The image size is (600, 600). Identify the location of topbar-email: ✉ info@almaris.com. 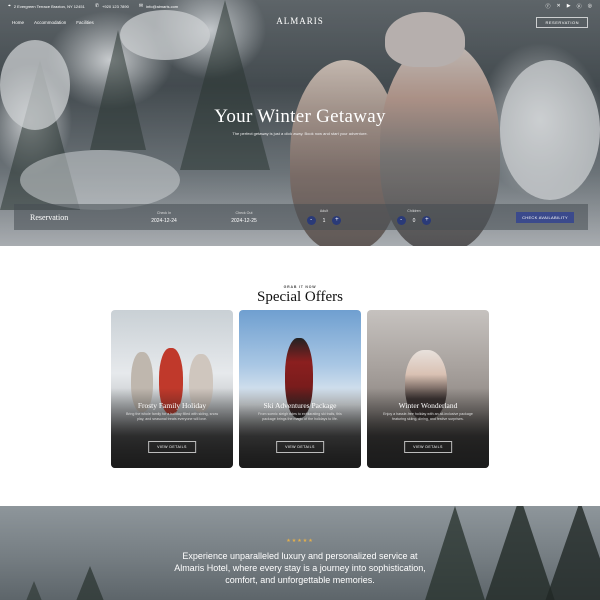
(158, 6).